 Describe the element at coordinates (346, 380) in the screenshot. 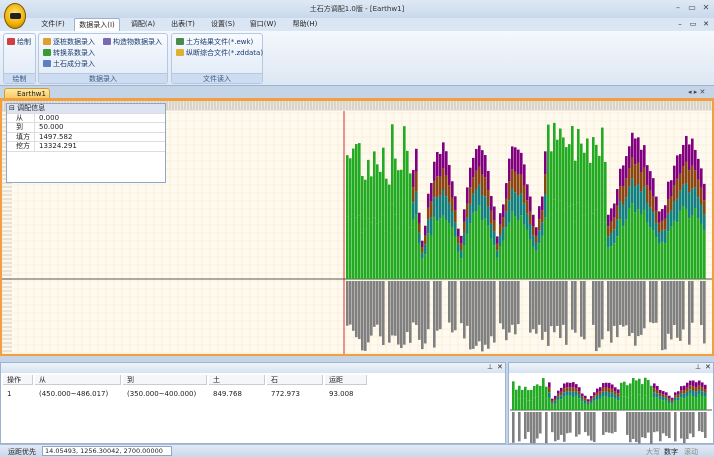

I see `col-header-distance: 运距` at that location.